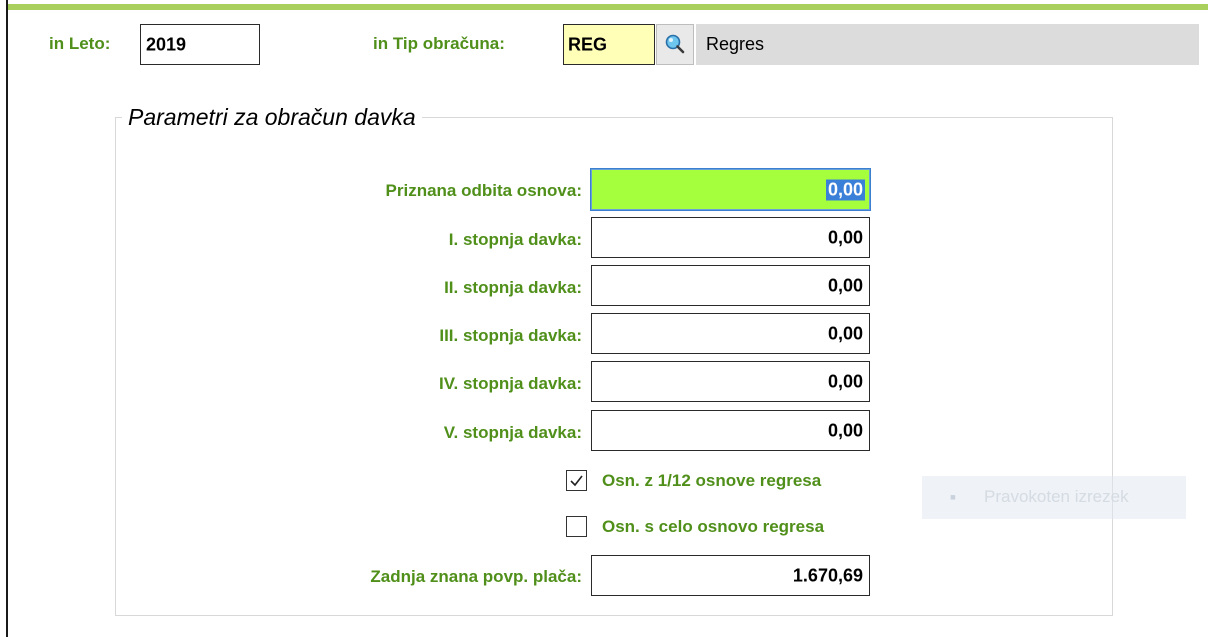 This screenshot has height=637, width=1208. I want to click on tip-obracuna-value: REG, so click(588, 44).